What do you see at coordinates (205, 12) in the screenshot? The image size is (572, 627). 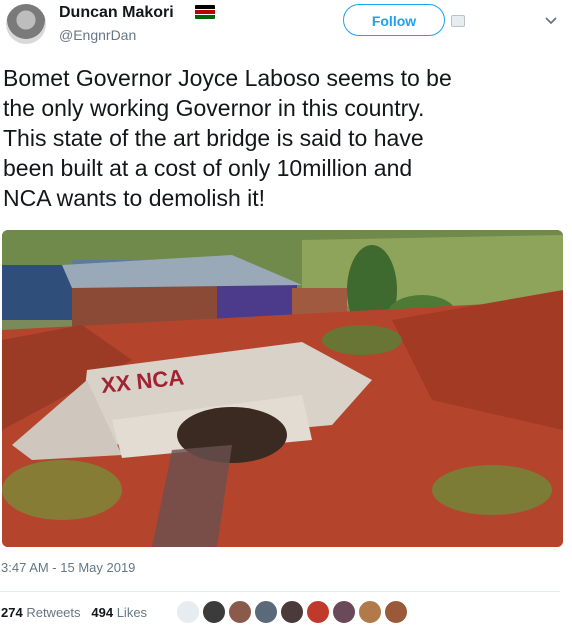 I see `kenya-flag-icon` at bounding box center [205, 12].